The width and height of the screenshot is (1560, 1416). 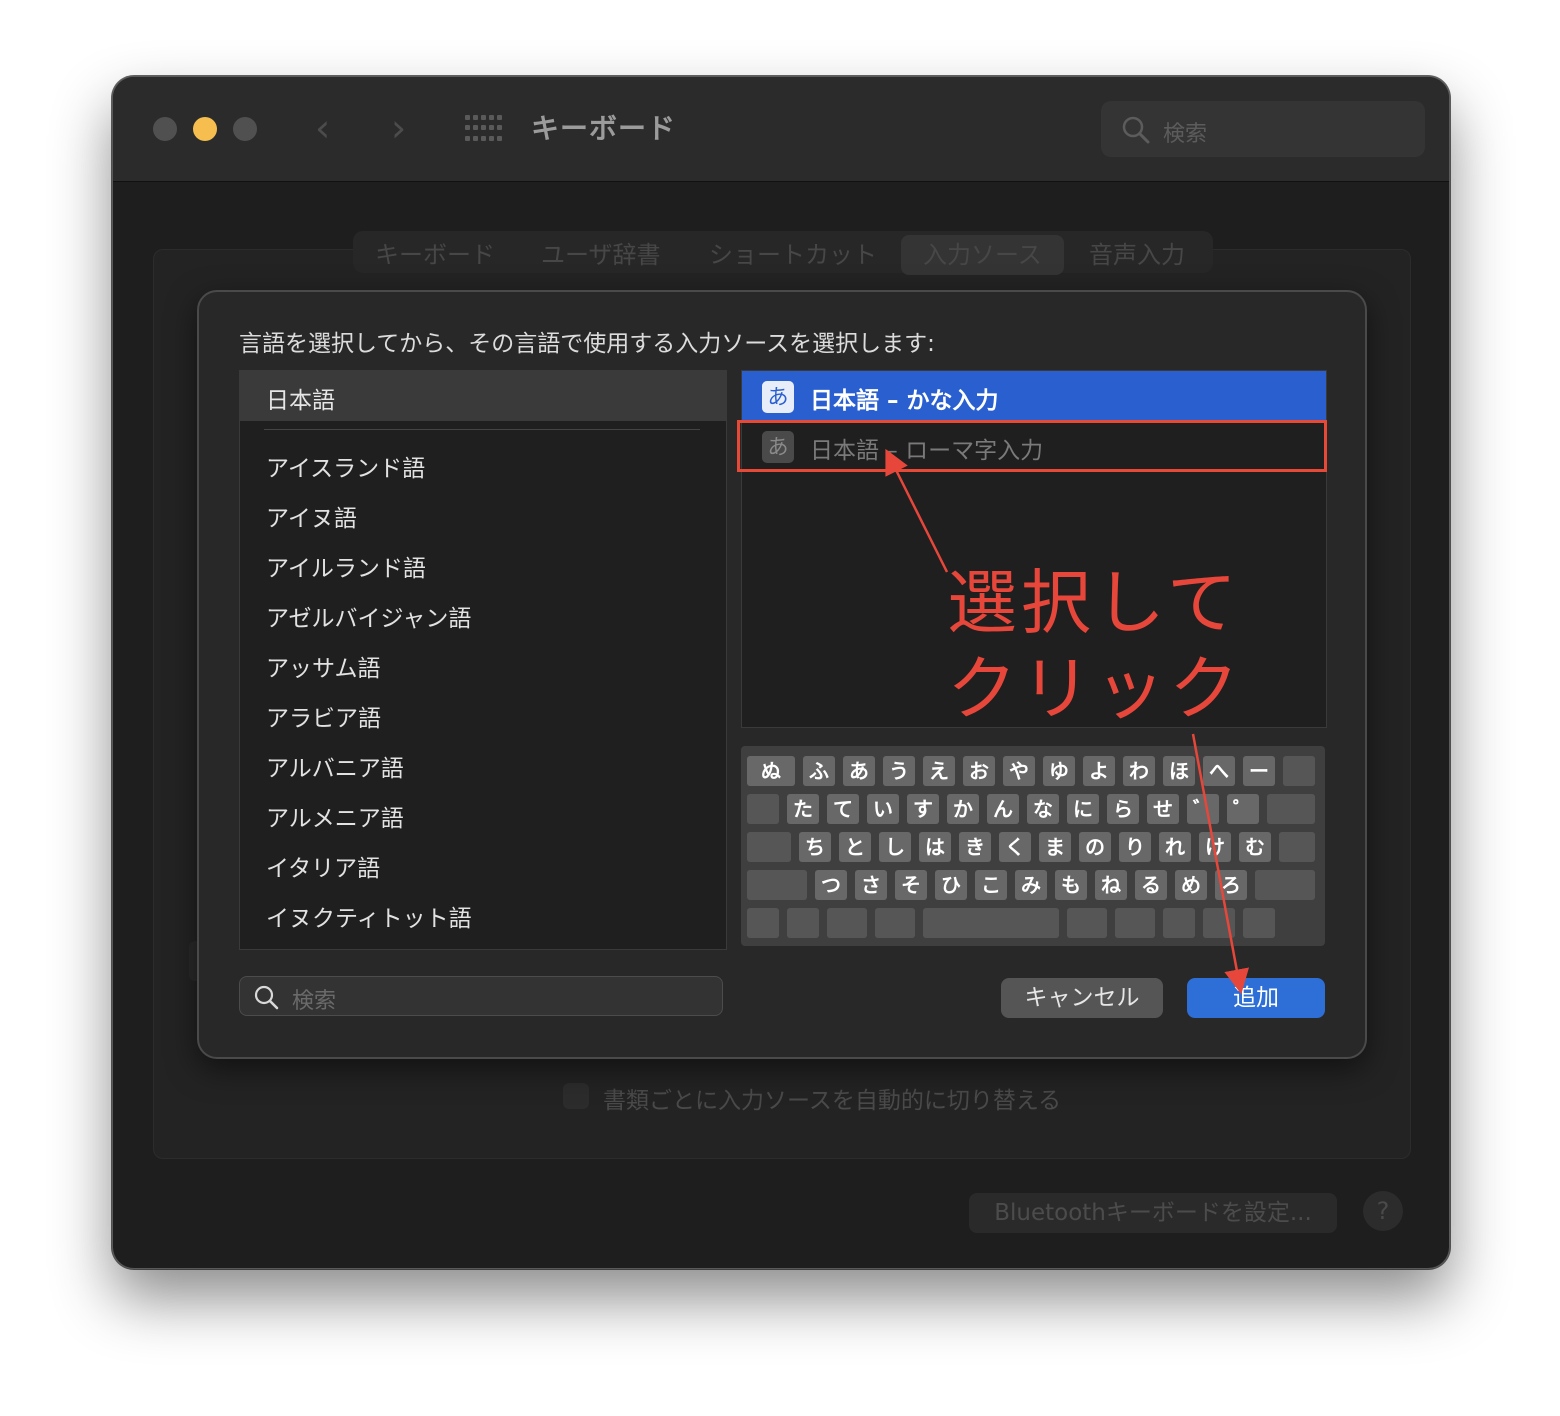 I want to click on language-item: イヌクティトット語, so click(x=369, y=916).